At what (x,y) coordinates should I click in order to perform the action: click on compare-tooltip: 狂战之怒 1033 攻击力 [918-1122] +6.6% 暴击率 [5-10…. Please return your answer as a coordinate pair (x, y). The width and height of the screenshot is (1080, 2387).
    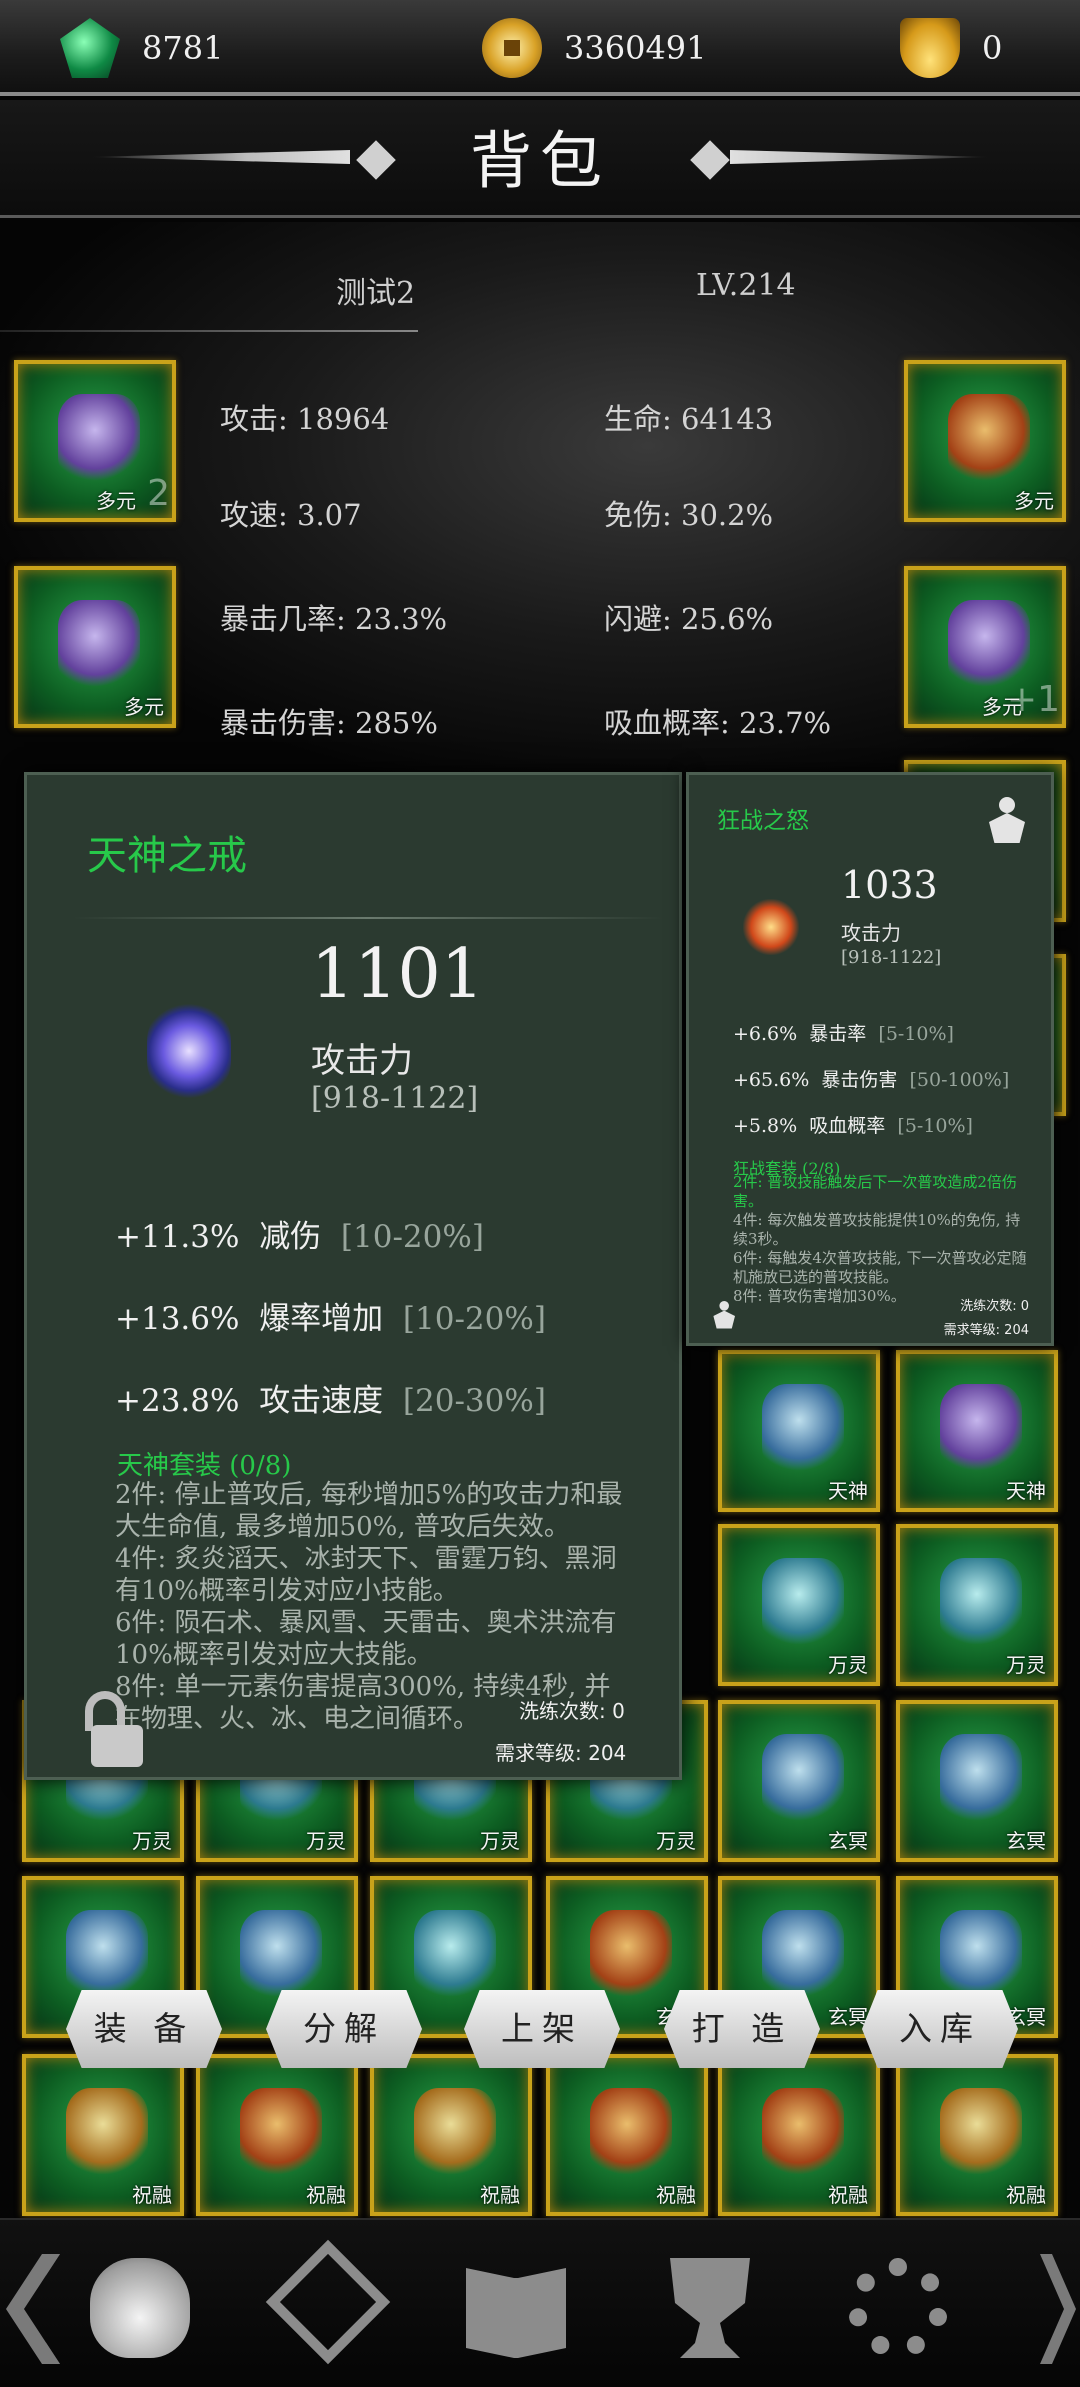
    Looking at the image, I should click on (870, 1059).